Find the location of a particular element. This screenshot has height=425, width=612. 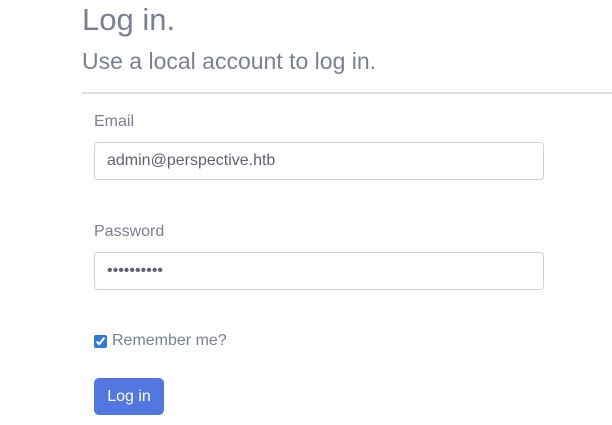

page-subtitle: Use a local account to log in. is located at coordinates (229, 61).